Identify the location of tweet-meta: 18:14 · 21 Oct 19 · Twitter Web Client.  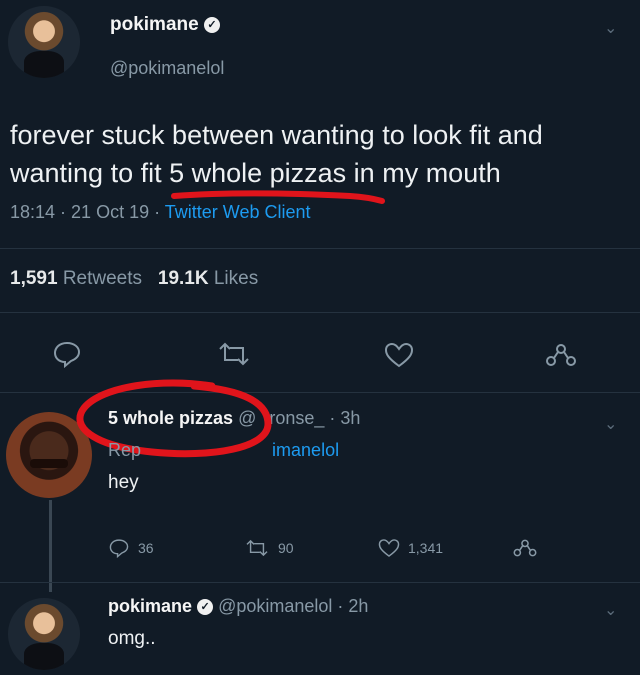
(160, 212).